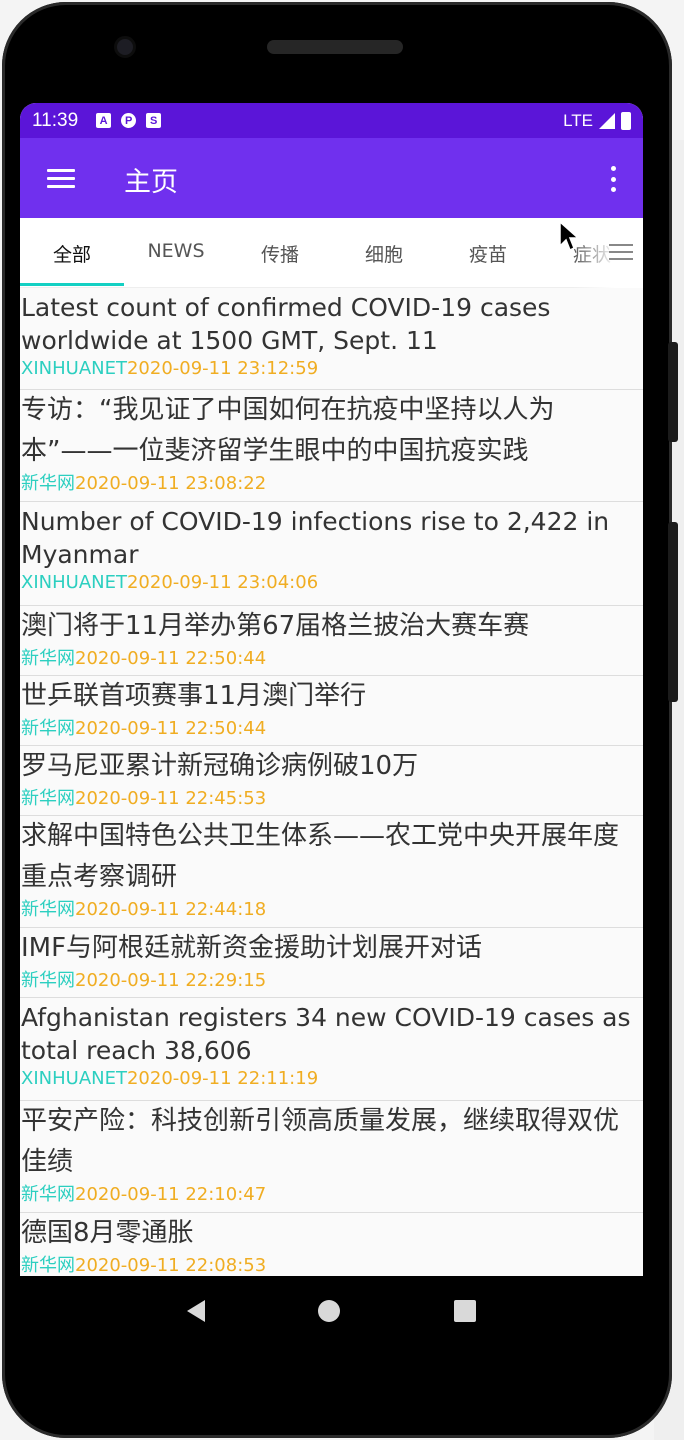 The height and width of the screenshot is (1440, 684). What do you see at coordinates (332, 484) in the screenshot?
I see `news-meta: 新华网2020-09-11 23:08:22` at bounding box center [332, 484].